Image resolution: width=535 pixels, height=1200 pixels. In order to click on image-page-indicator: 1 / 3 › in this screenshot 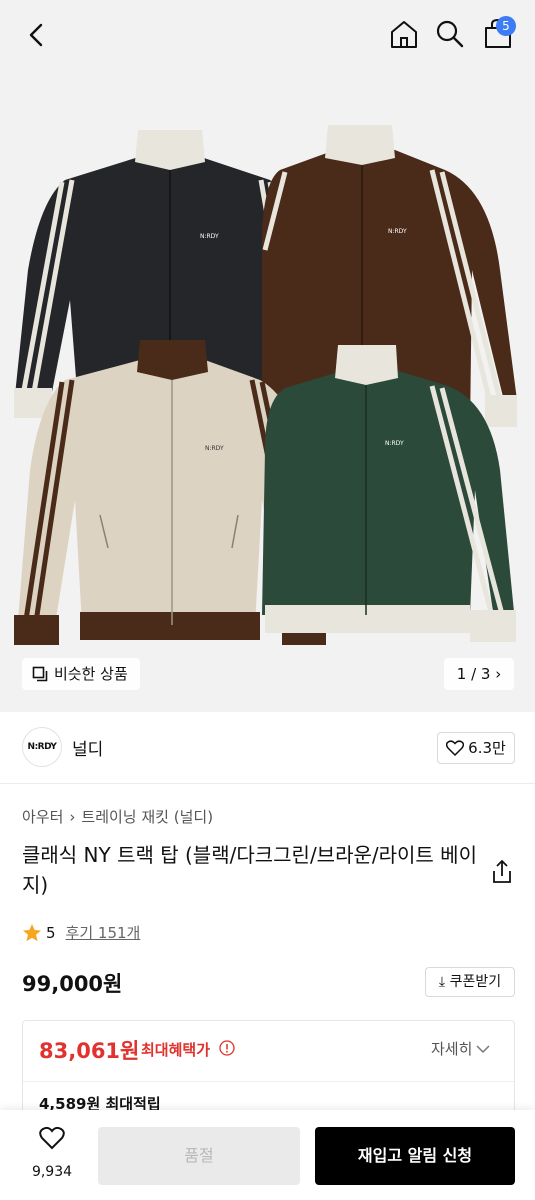, I will do `click(479, 674)`.